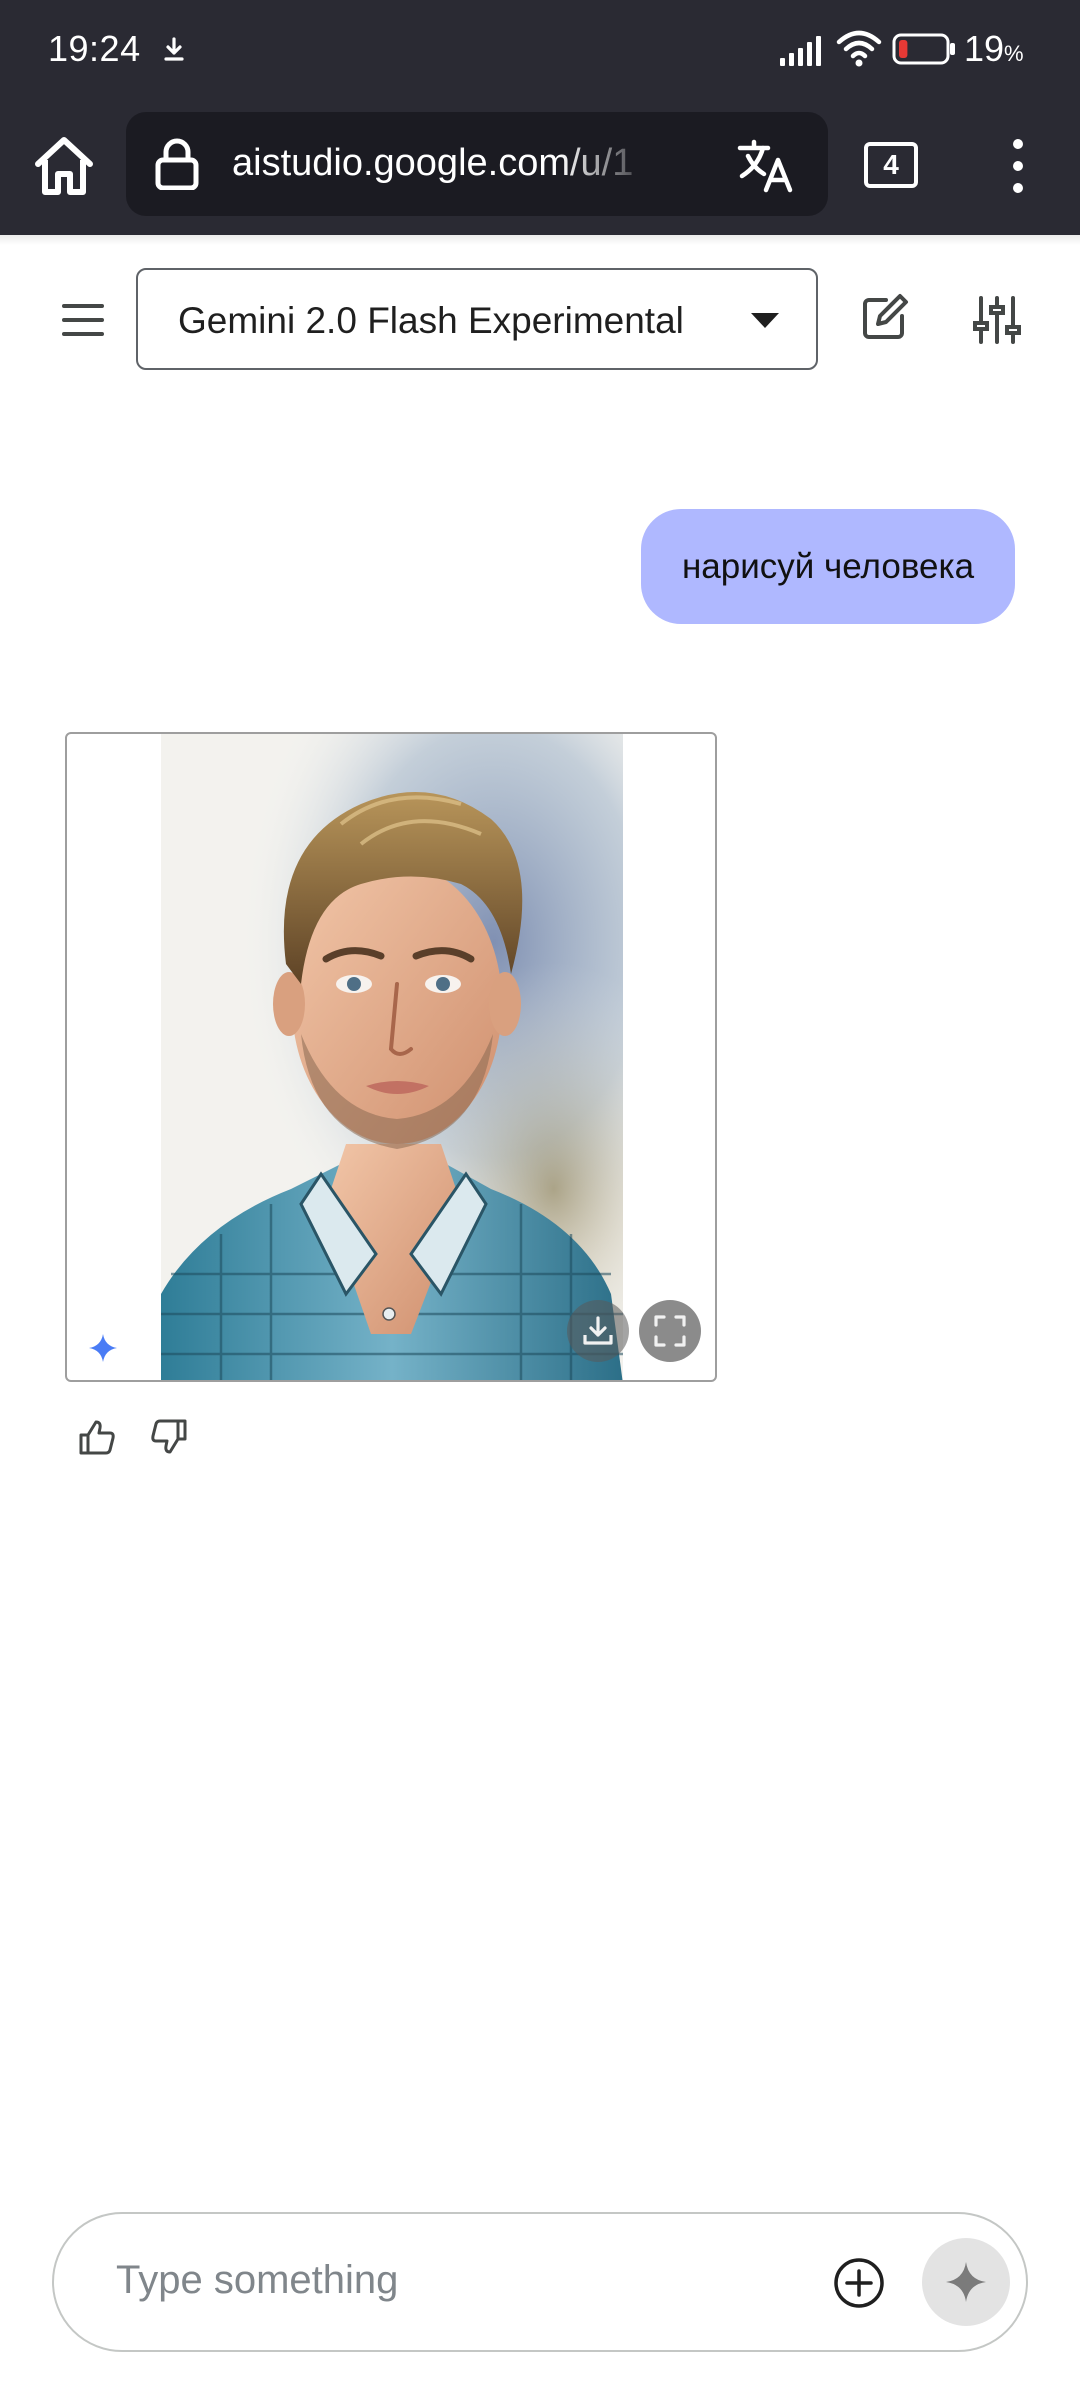 Image resolution: width=1080 pixels, height=2400 pixels. I want to click on model-name: Gemini 2.0 Flash Experimental, so click(431, 320).